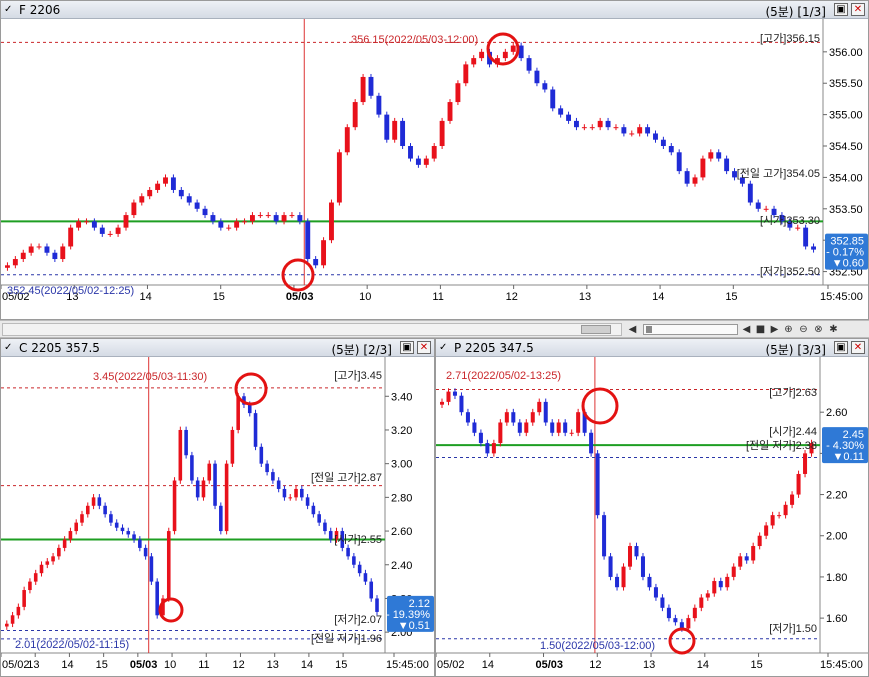 The image size is (869, 677). What do you see at coordinates (503, 376) in the screenshot?
I see `high-annotation: 2.71(2022/05/02-13:25)` at bounding box center [503, 376].